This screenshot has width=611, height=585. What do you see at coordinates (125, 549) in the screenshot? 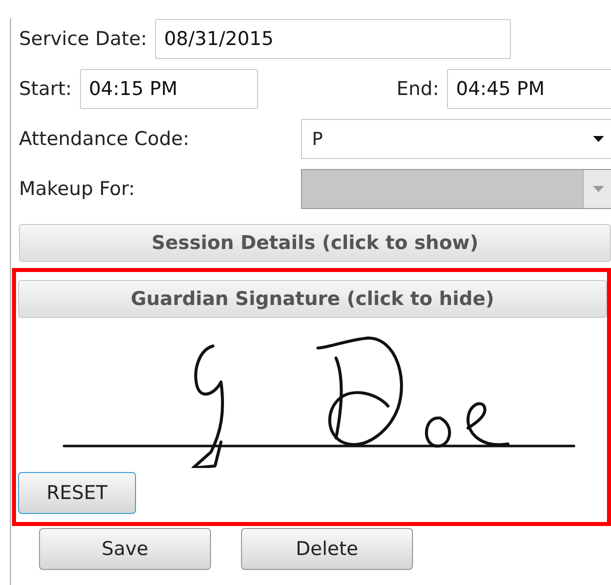
I see `action-button: Save` at bounding box center [125, 549].